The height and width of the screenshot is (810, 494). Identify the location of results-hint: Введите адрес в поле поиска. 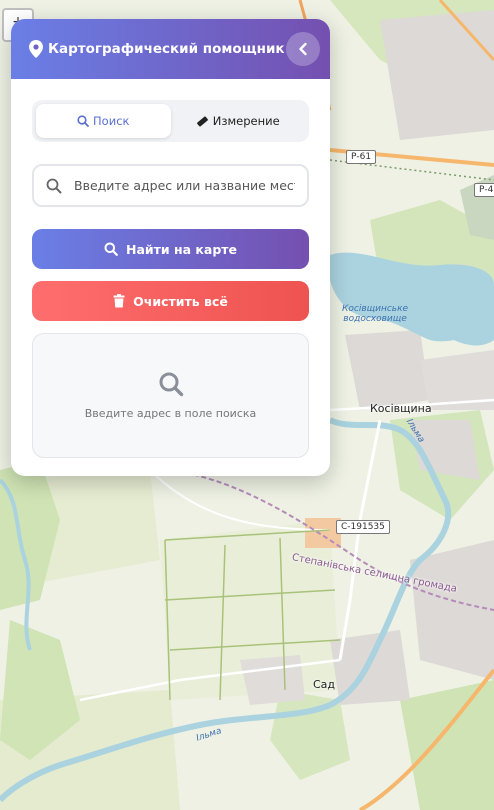
(170, 413).